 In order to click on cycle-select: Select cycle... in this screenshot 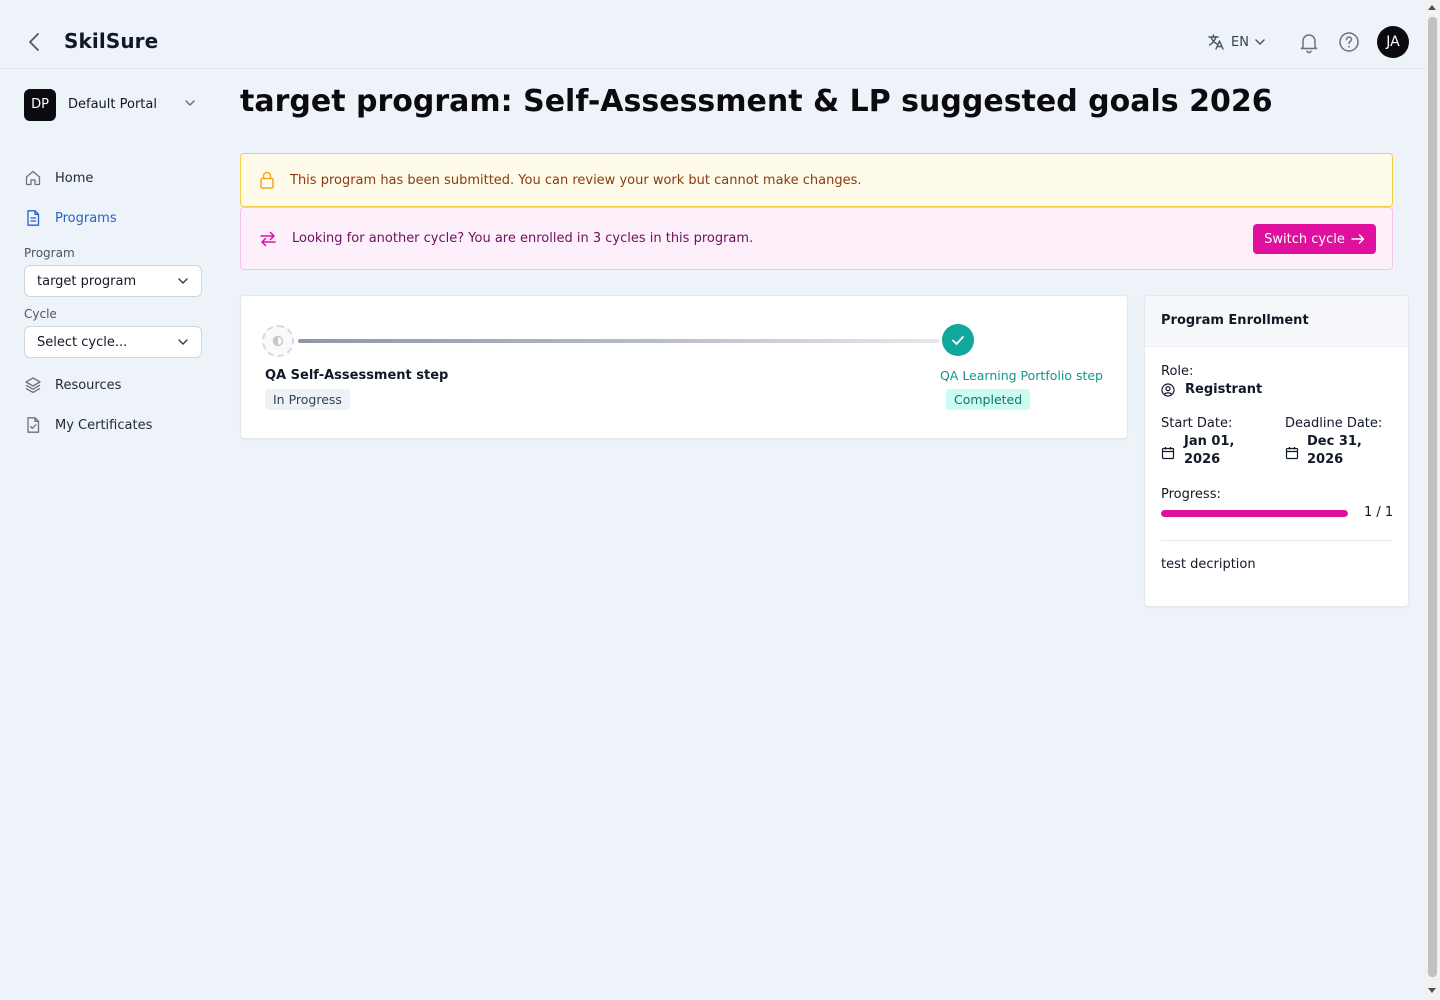, I will do `click(113, 342)`.